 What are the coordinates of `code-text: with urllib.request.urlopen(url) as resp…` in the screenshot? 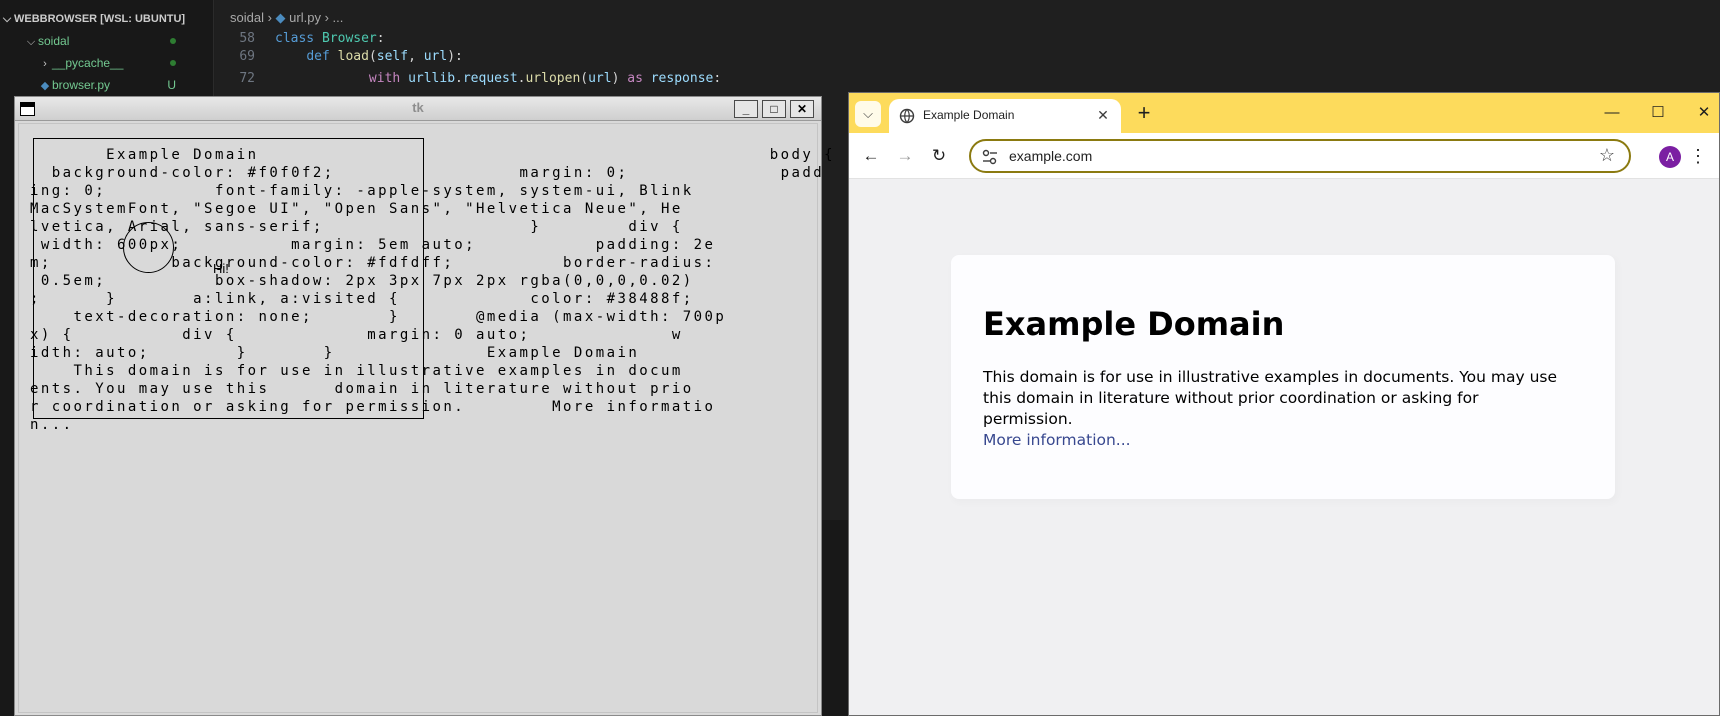 It's located at (545, 78).